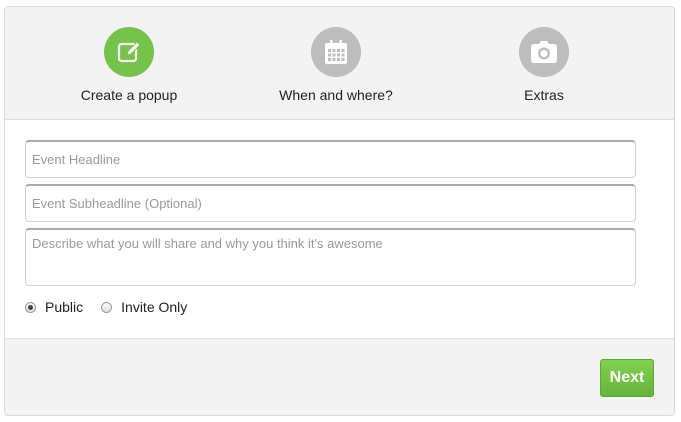 The width and height of the screenshot is (681, 422). I want to click on step-label: When and where?, so click(336, 95).